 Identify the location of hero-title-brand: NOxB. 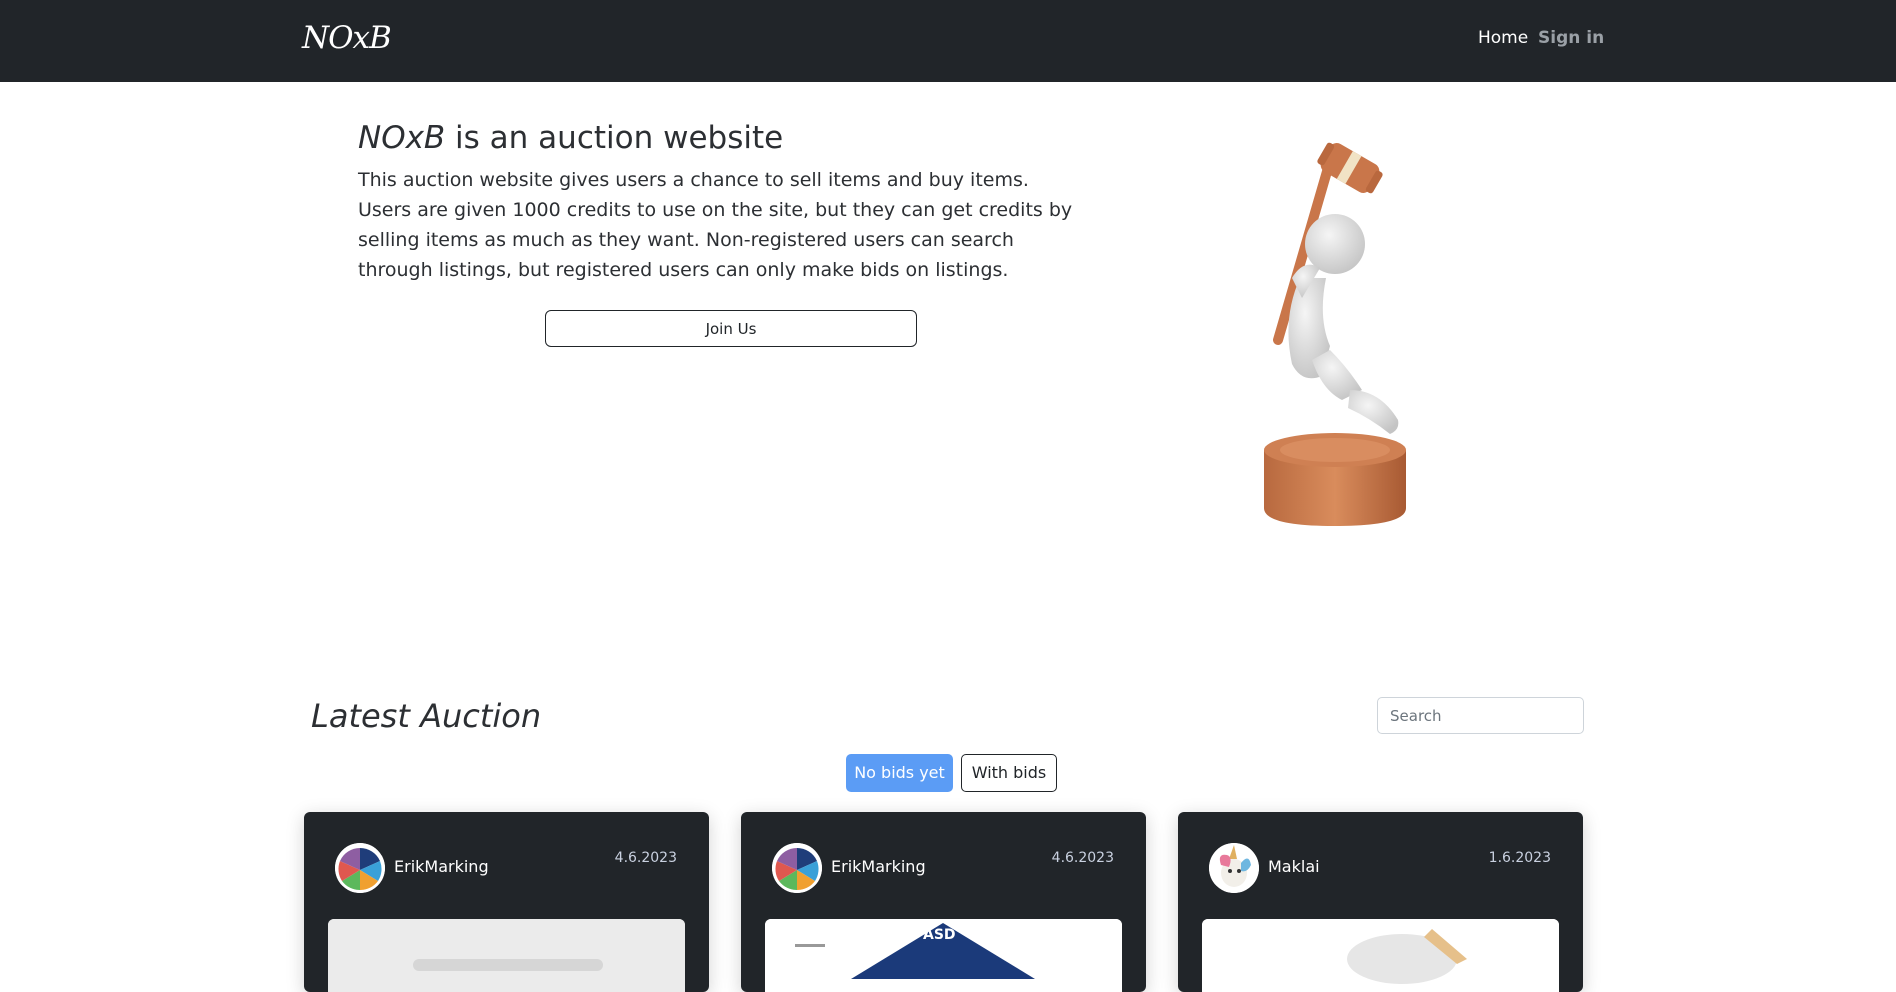
(402, 138).